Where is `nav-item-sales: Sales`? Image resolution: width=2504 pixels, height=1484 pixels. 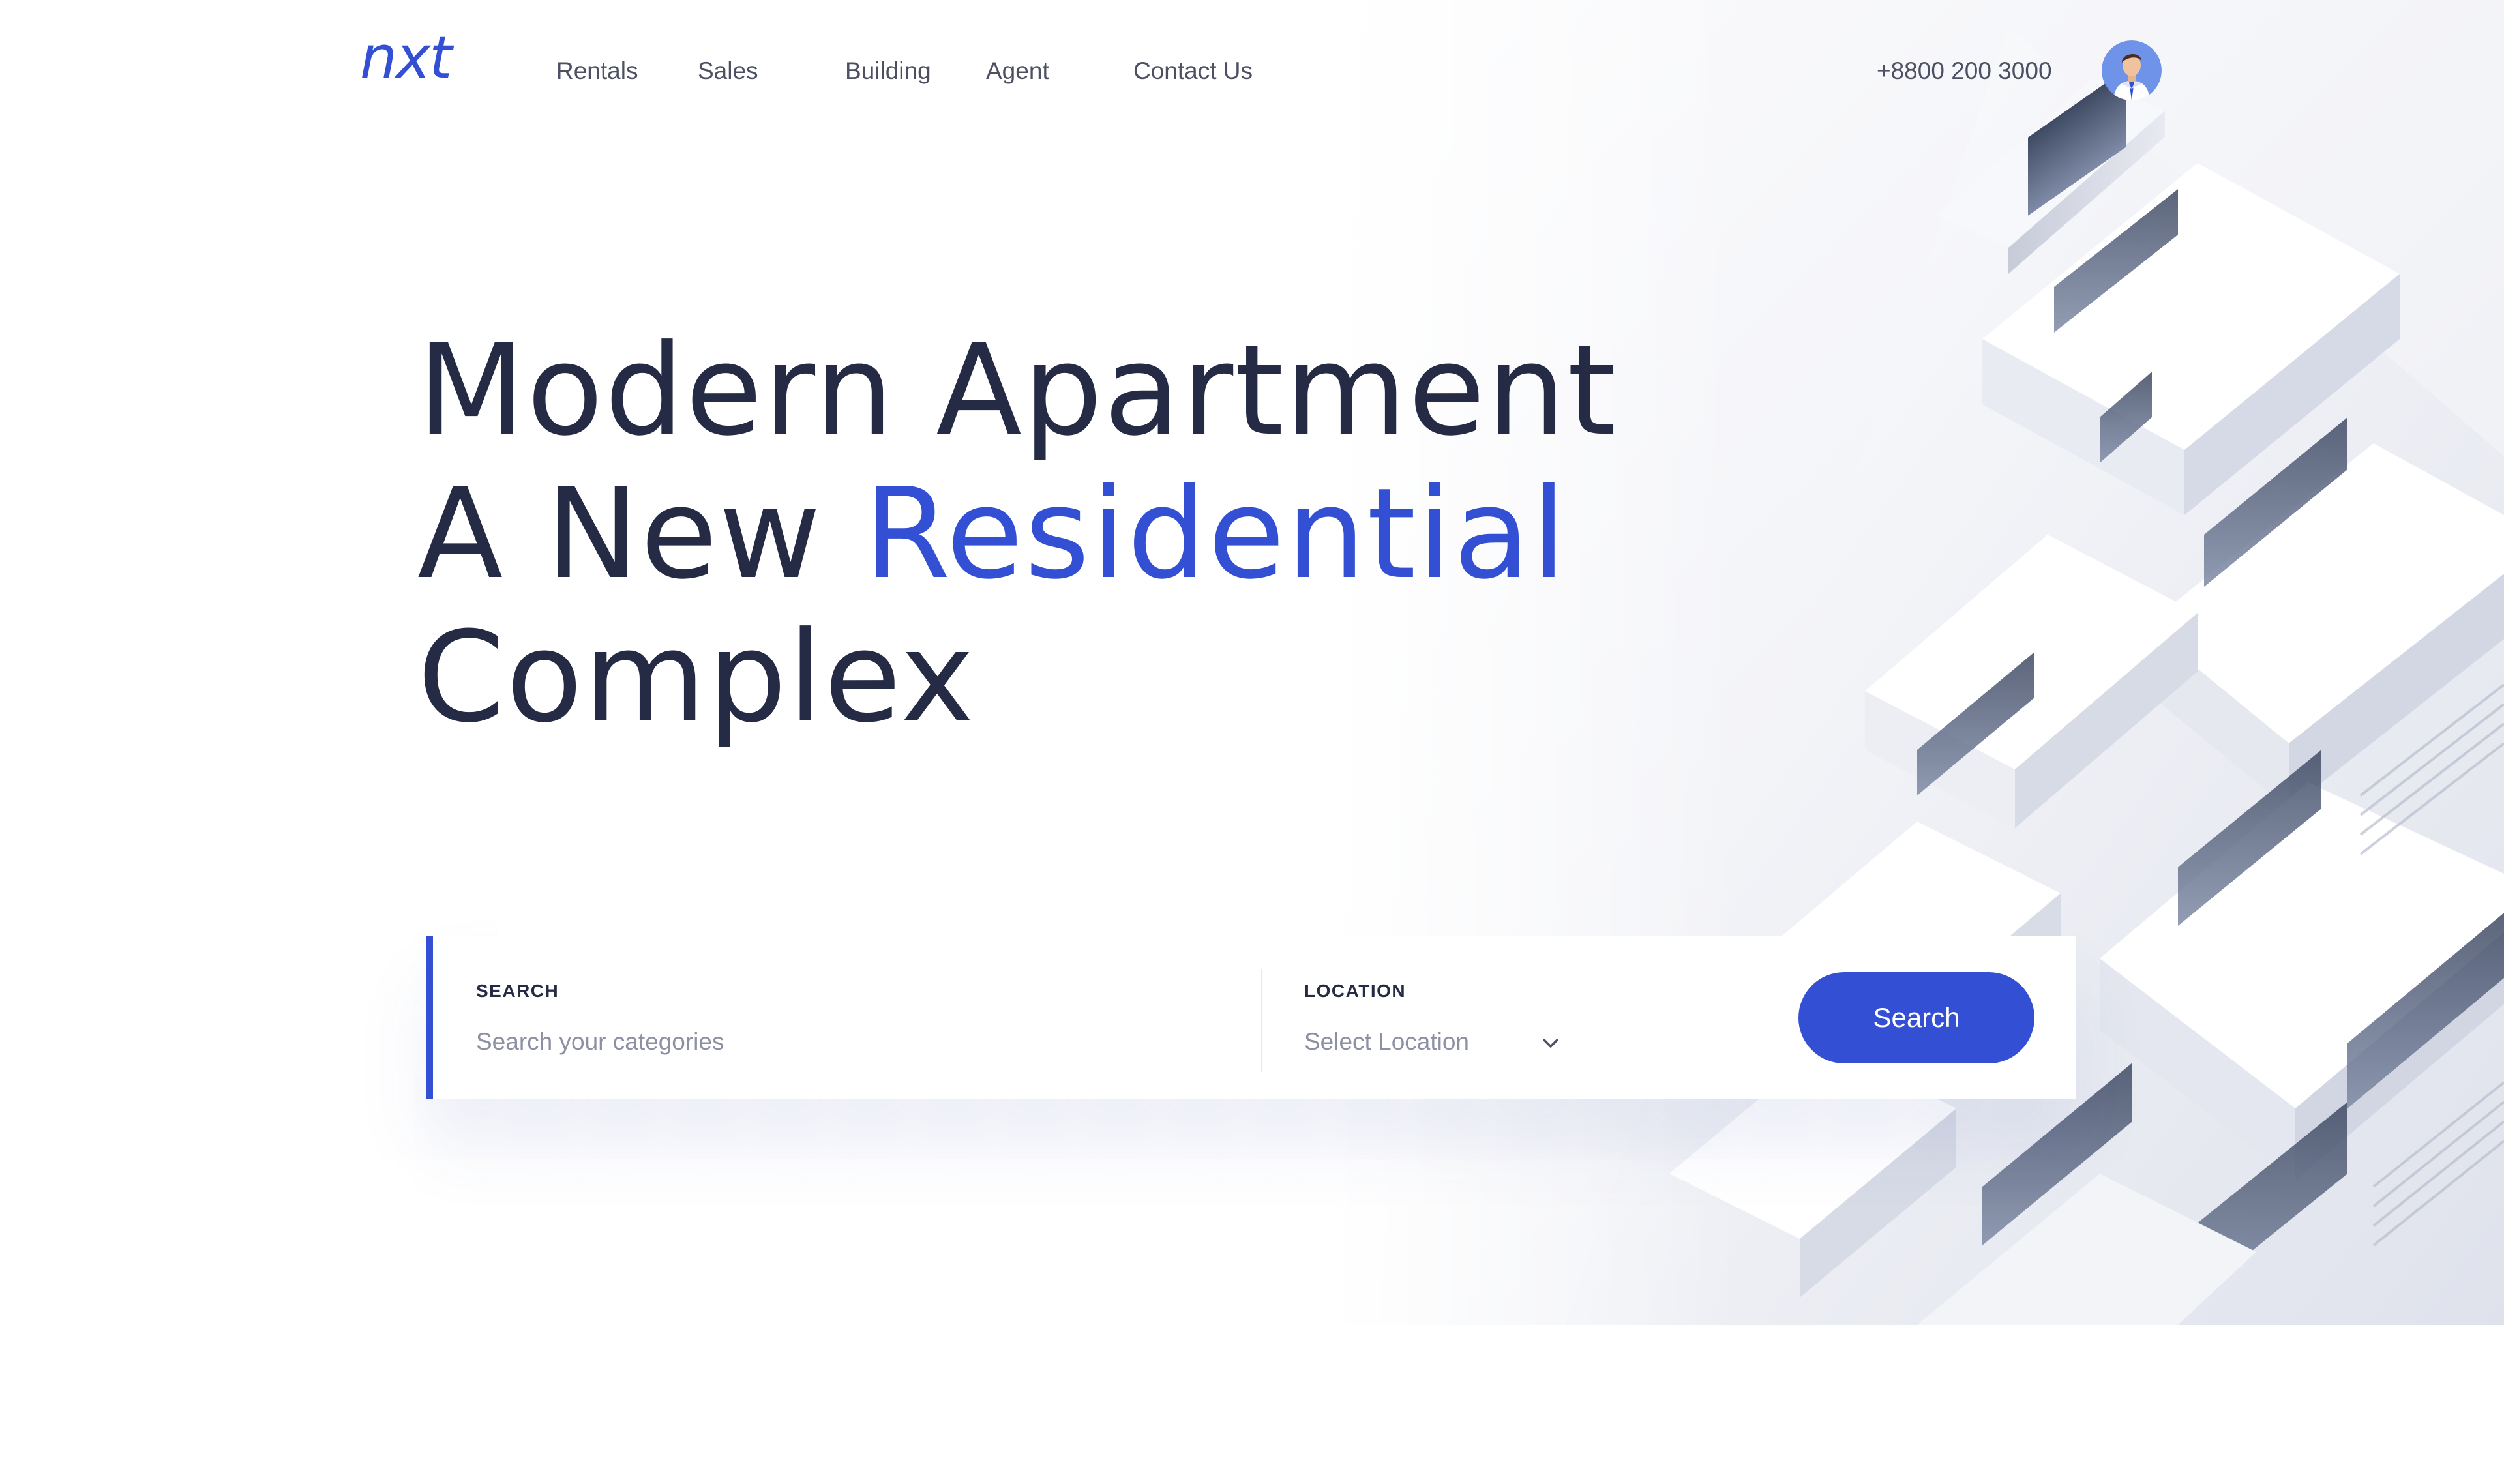 nav-item-sales: Sales is located at coordinates (728, 71).